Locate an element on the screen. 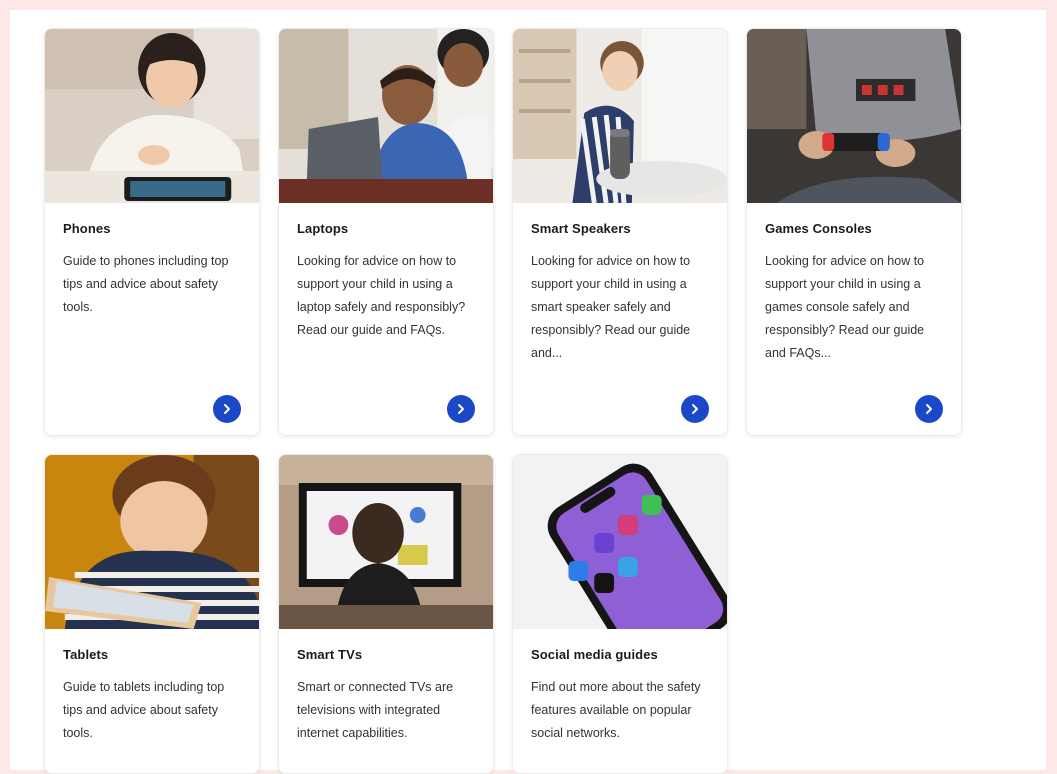 The height and width of the screenshot is (774, 1057). child-with-smart-speaker-image is located at coordinates (620, 116).